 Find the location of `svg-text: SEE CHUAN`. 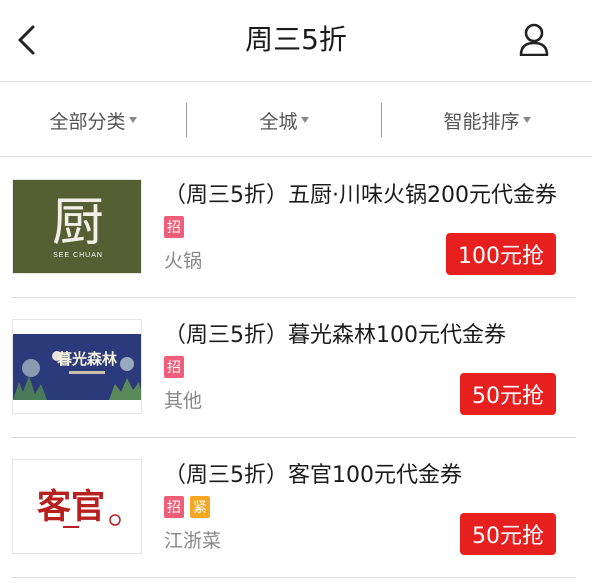

svg-text: SEE CHUAN is located at coordinates (78, 255).